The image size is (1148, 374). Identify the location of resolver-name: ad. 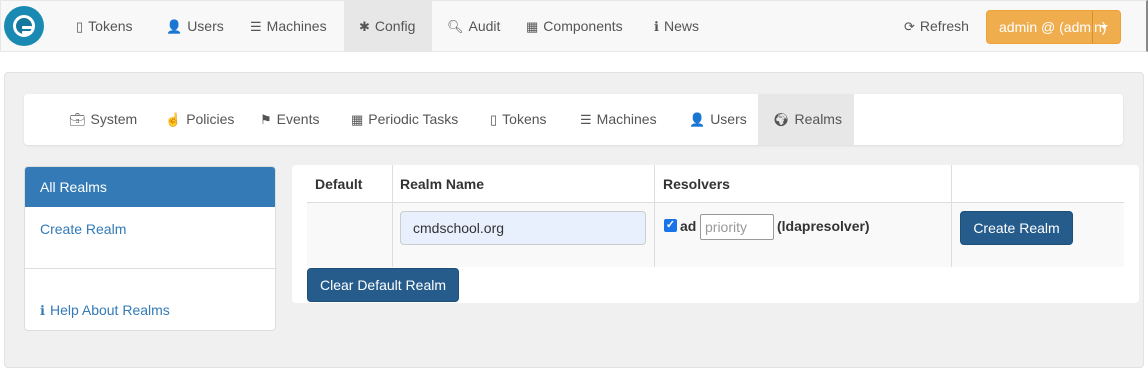
(688, 226).